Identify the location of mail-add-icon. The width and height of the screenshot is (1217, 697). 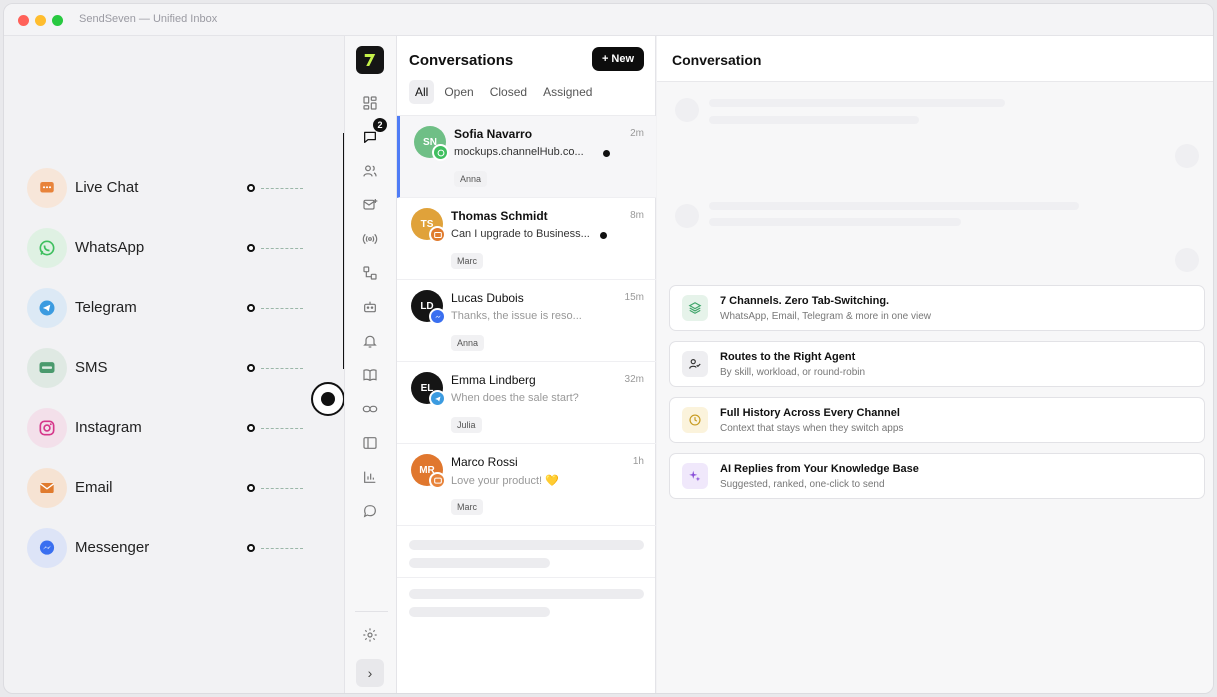
(370, 205).